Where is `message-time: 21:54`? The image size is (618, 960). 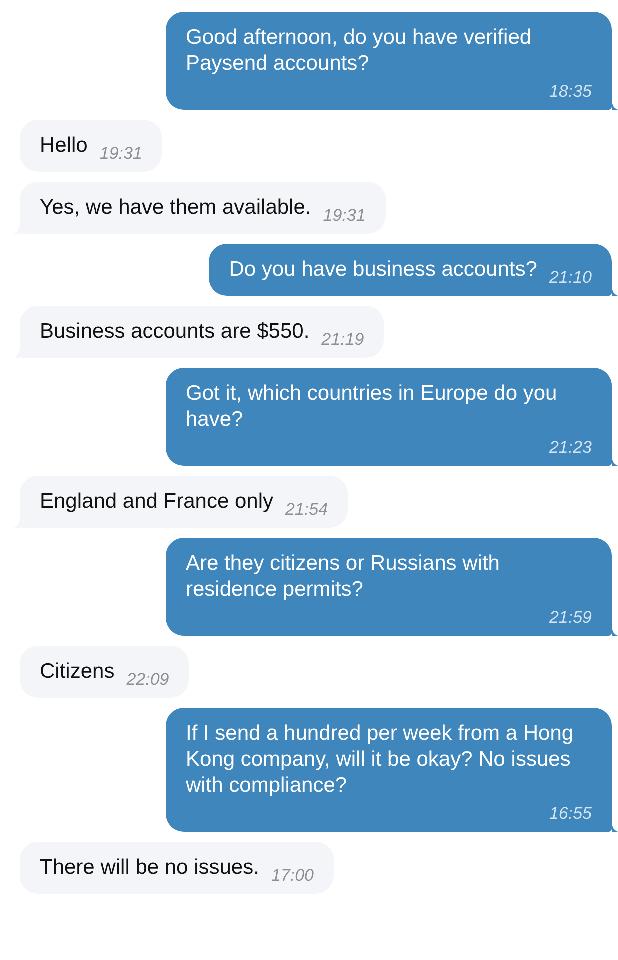 message-time: 21:54 is located at coordinates (307, 510).